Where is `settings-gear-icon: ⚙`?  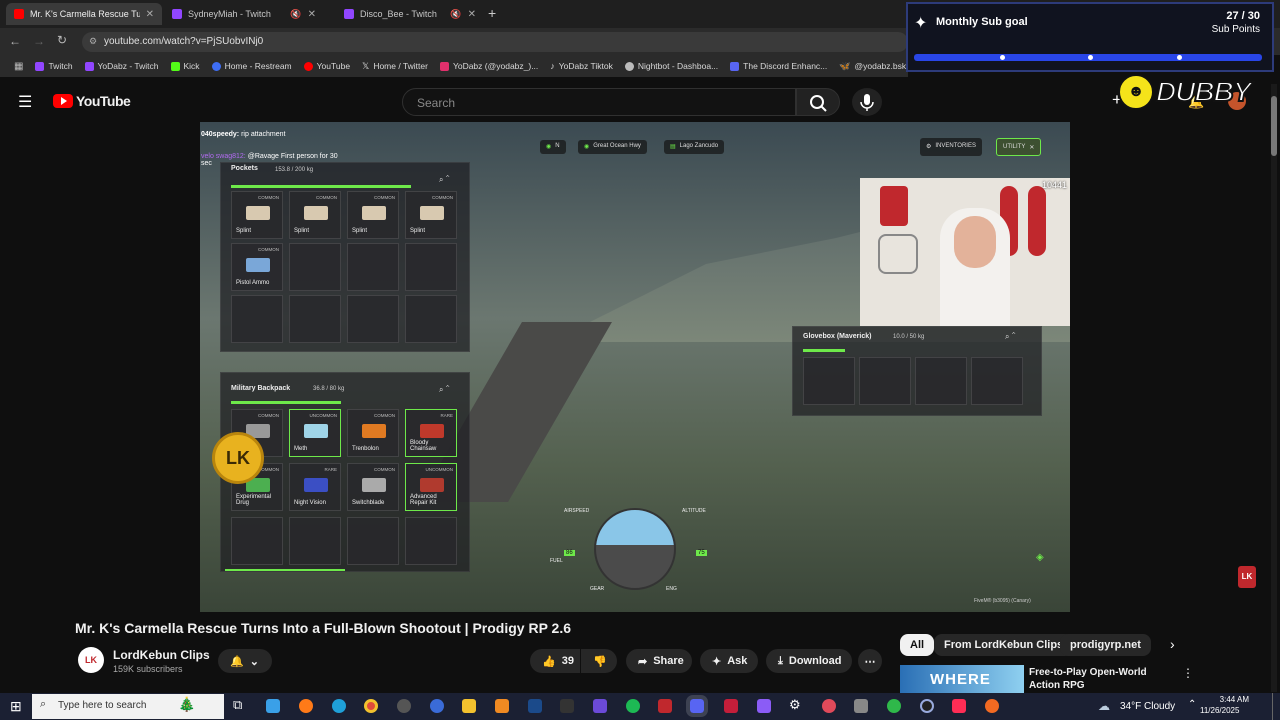 settings-gear-icon: ⚙ is located at coordinates (795, 705).